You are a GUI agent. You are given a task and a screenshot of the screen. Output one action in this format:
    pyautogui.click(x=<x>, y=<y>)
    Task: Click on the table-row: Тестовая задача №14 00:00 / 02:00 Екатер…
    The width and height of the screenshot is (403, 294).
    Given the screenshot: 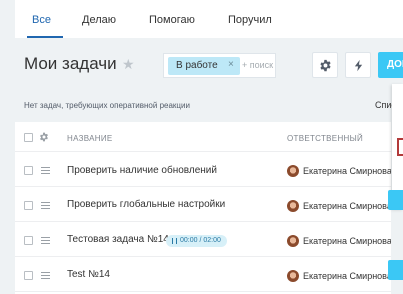 What is the action you would take?
    pyautogui.click(x=203, y=240)
    